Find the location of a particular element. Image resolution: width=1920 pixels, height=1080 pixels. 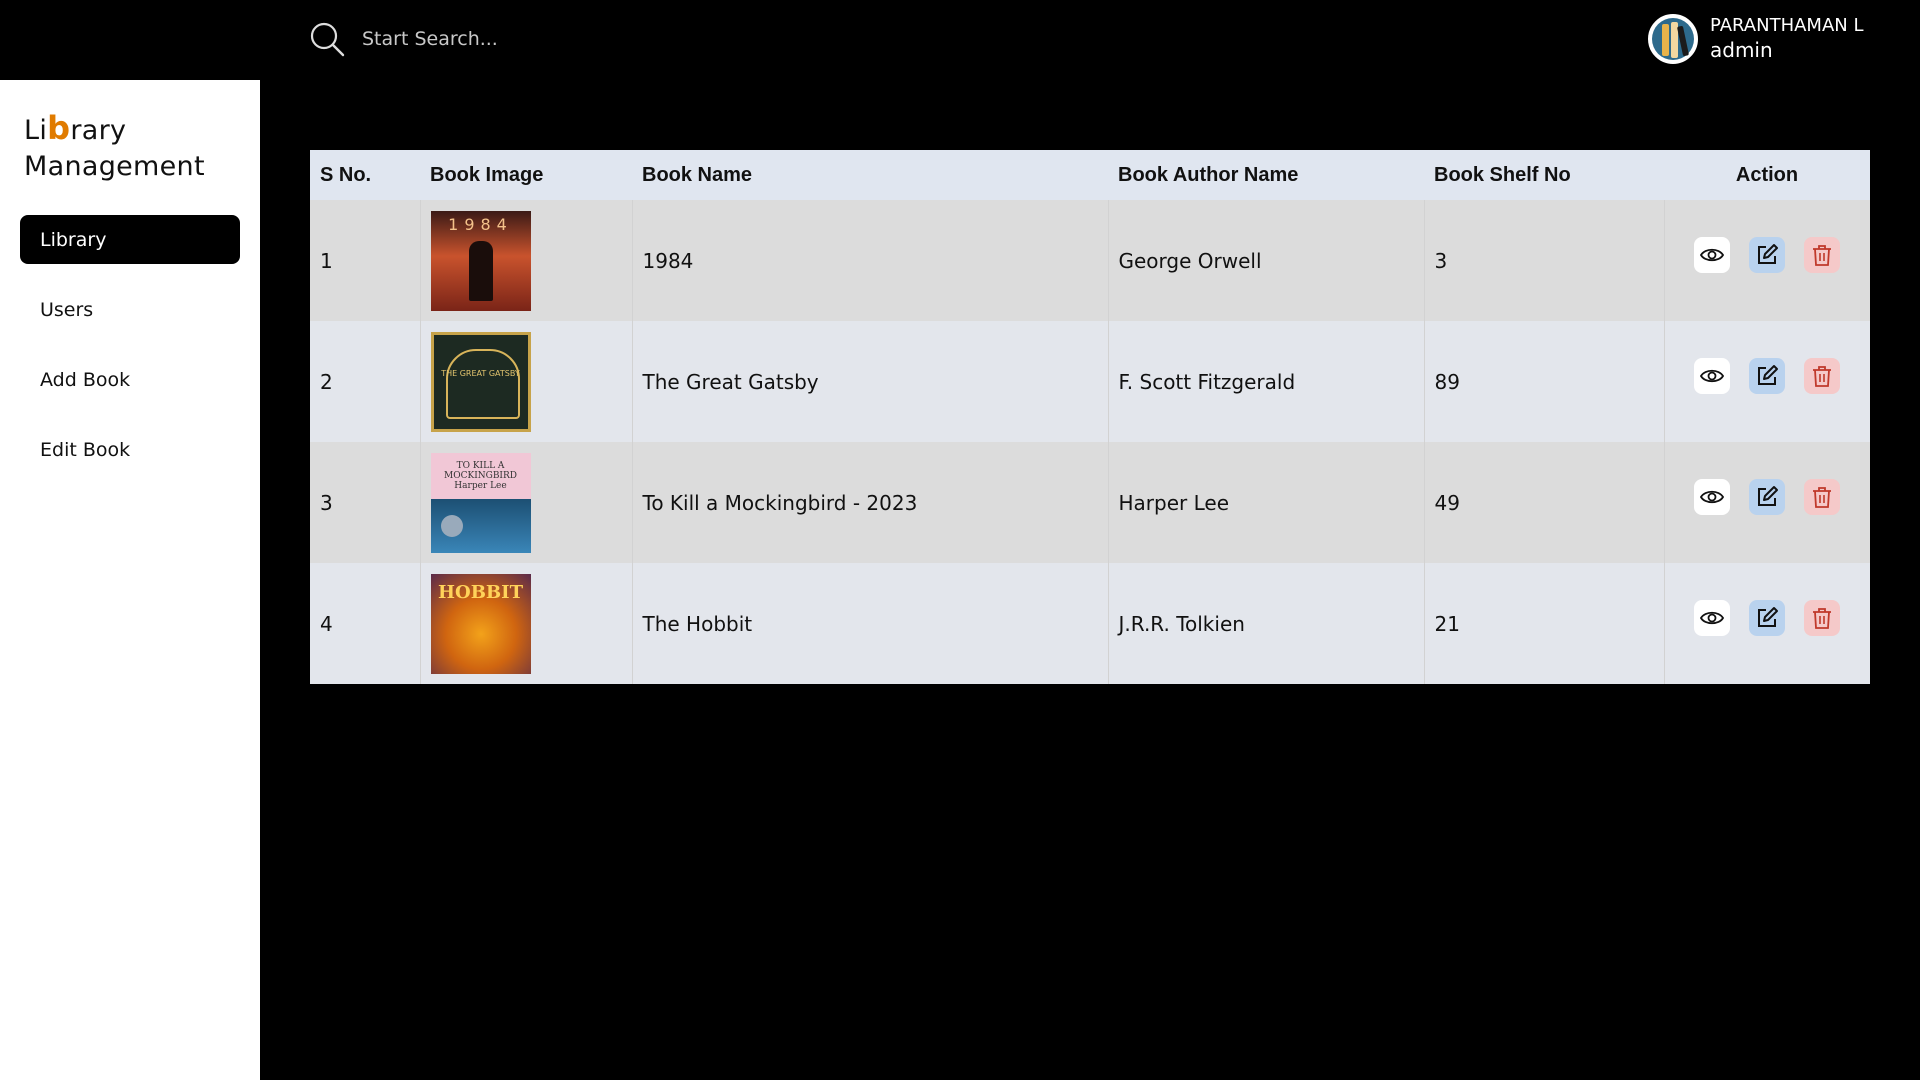

table-row: 4 HOBBIT The Hobbit J.R.R. Tolkien 21 is located at coordinates (1090, 623).